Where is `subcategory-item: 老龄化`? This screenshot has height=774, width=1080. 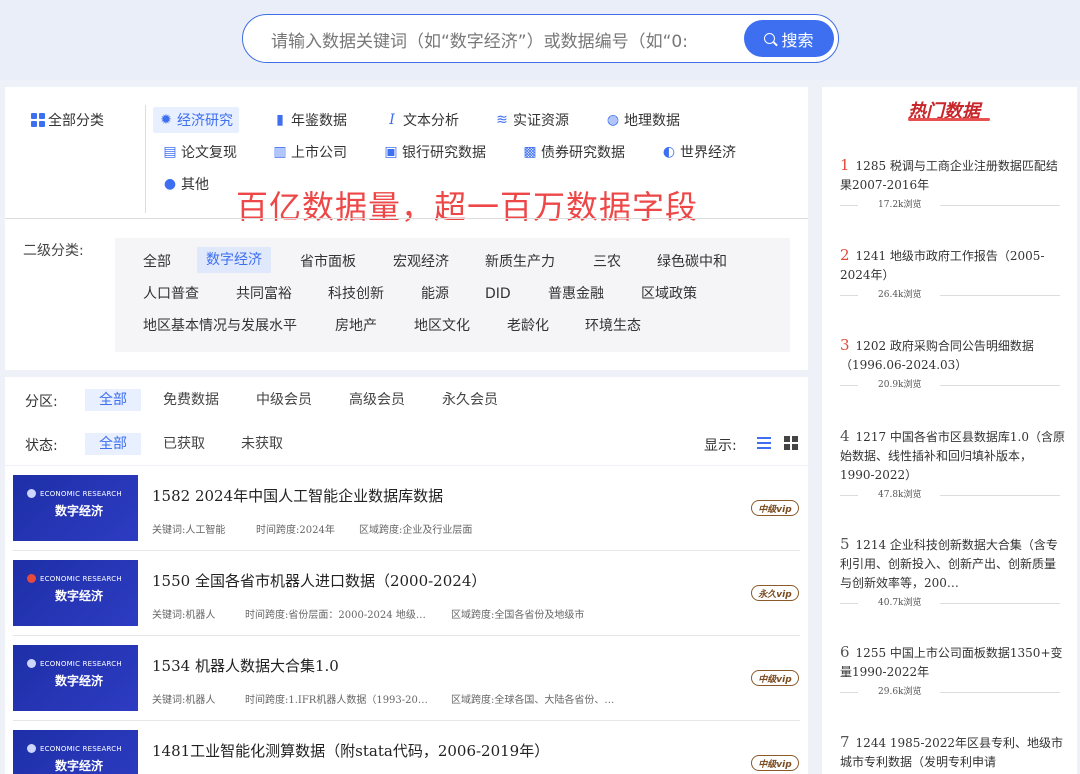 subcategory-item: 老龄化 is located at coordinates (528, 326).